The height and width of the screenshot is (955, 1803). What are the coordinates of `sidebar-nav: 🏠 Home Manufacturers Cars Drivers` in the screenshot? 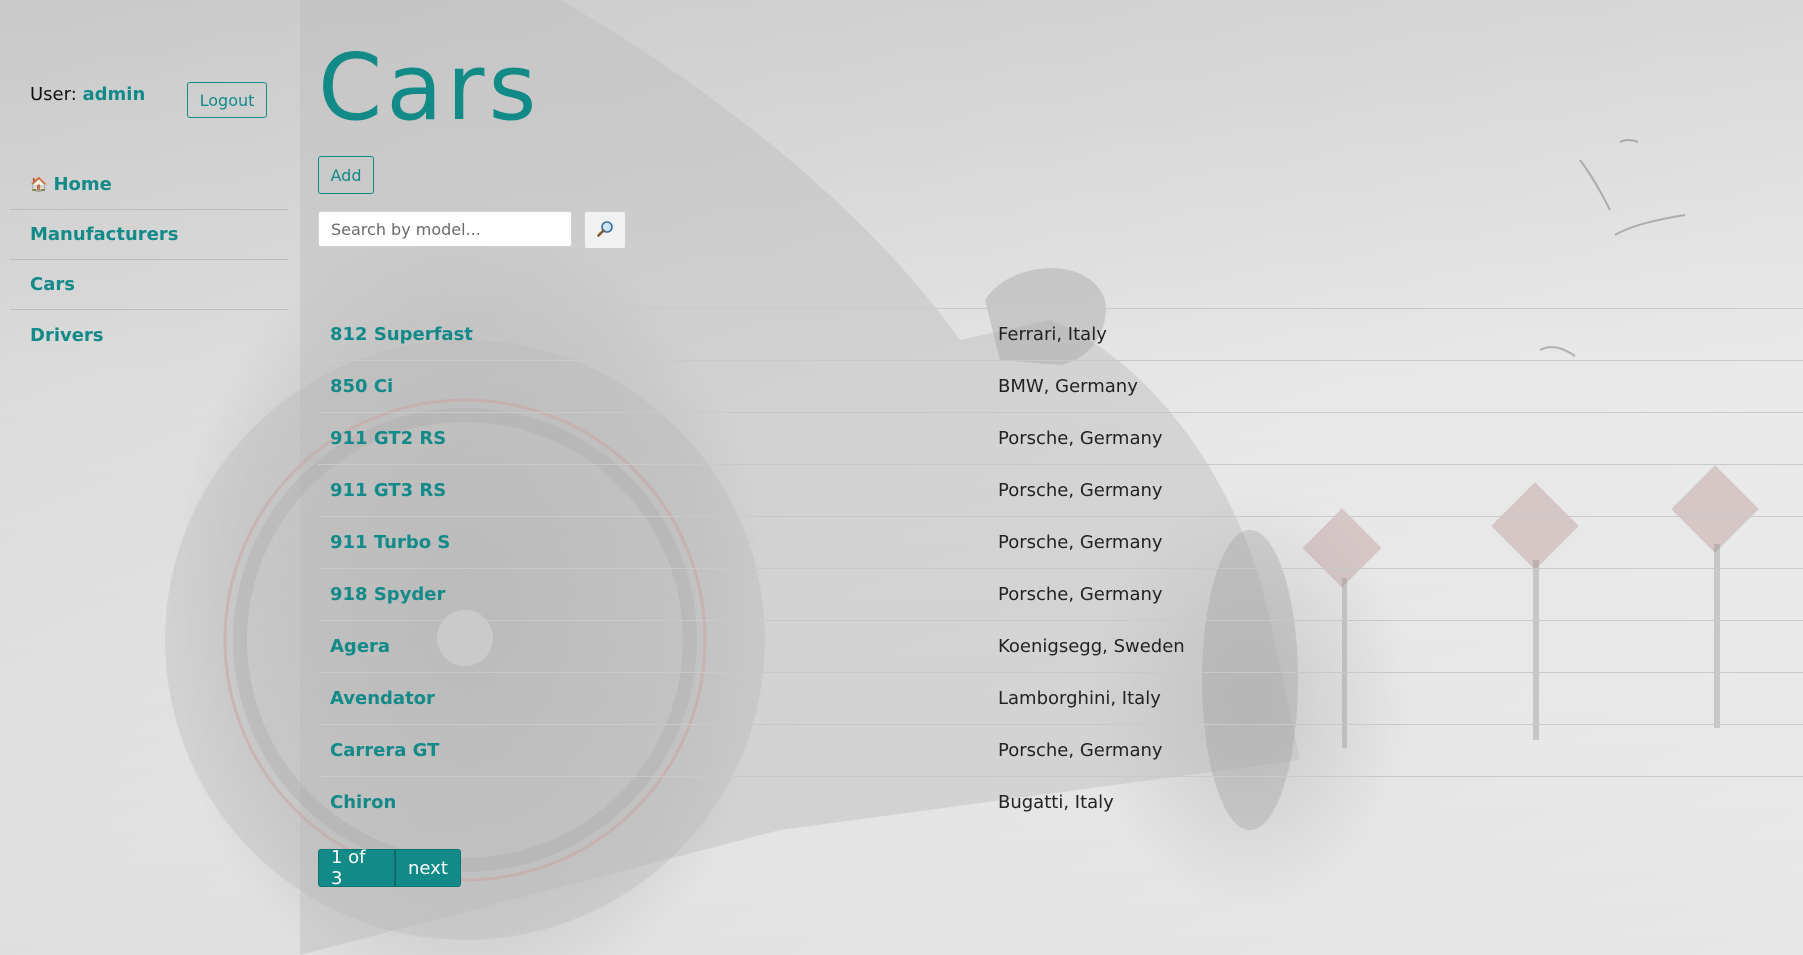 It's located at (149, 260).